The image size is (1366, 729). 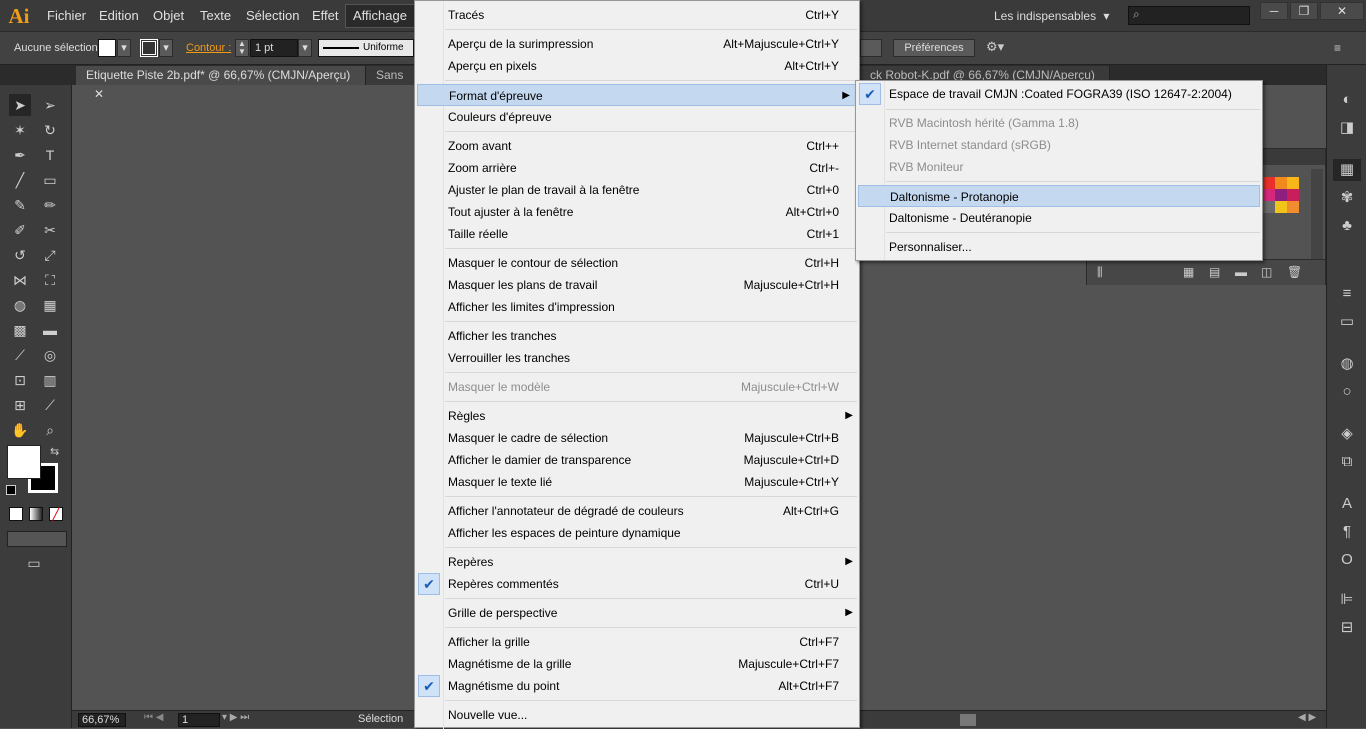 I want to click on menu-item-apercu-pixels: Aperçu en pixels Alt+Ctrl+Y, so click(x=652, y=66).